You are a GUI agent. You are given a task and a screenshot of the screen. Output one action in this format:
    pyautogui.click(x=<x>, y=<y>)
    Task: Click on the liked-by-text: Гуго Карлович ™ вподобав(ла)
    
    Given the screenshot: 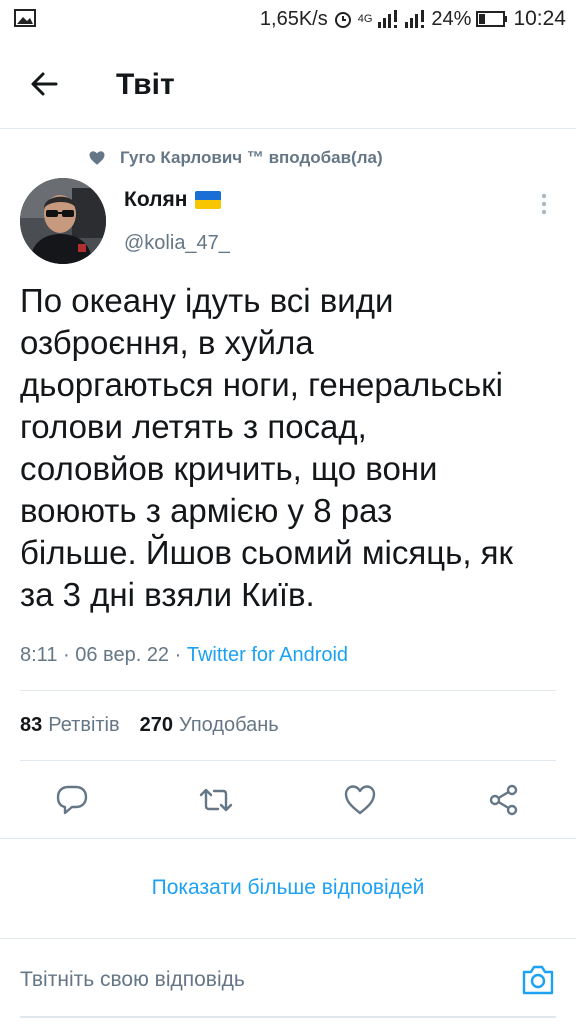 What is the action you would take?
    pyautogui.click(x=251, y=157)
    